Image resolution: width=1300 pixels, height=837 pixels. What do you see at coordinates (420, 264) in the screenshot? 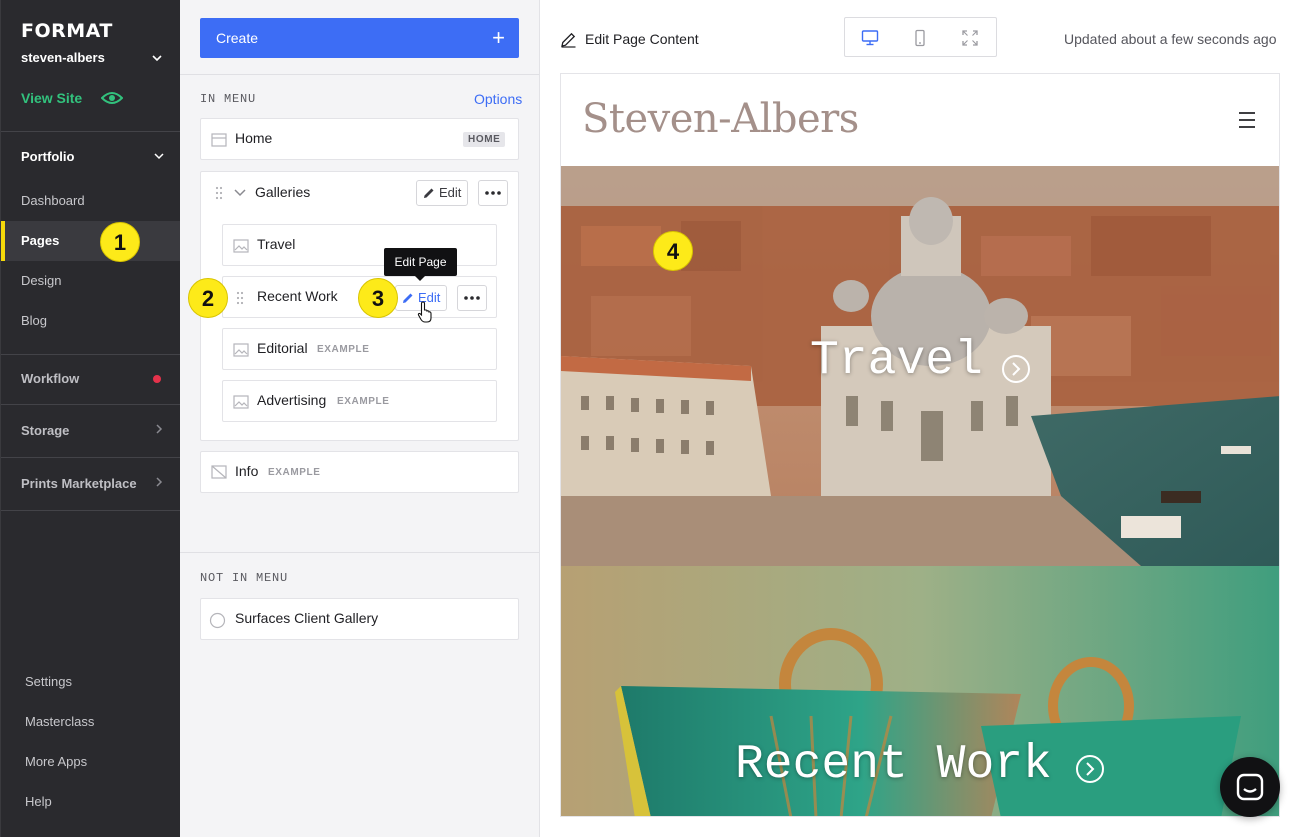
I see `edit-page-tooltip: Edit Page` at bounding box center [420, 264].